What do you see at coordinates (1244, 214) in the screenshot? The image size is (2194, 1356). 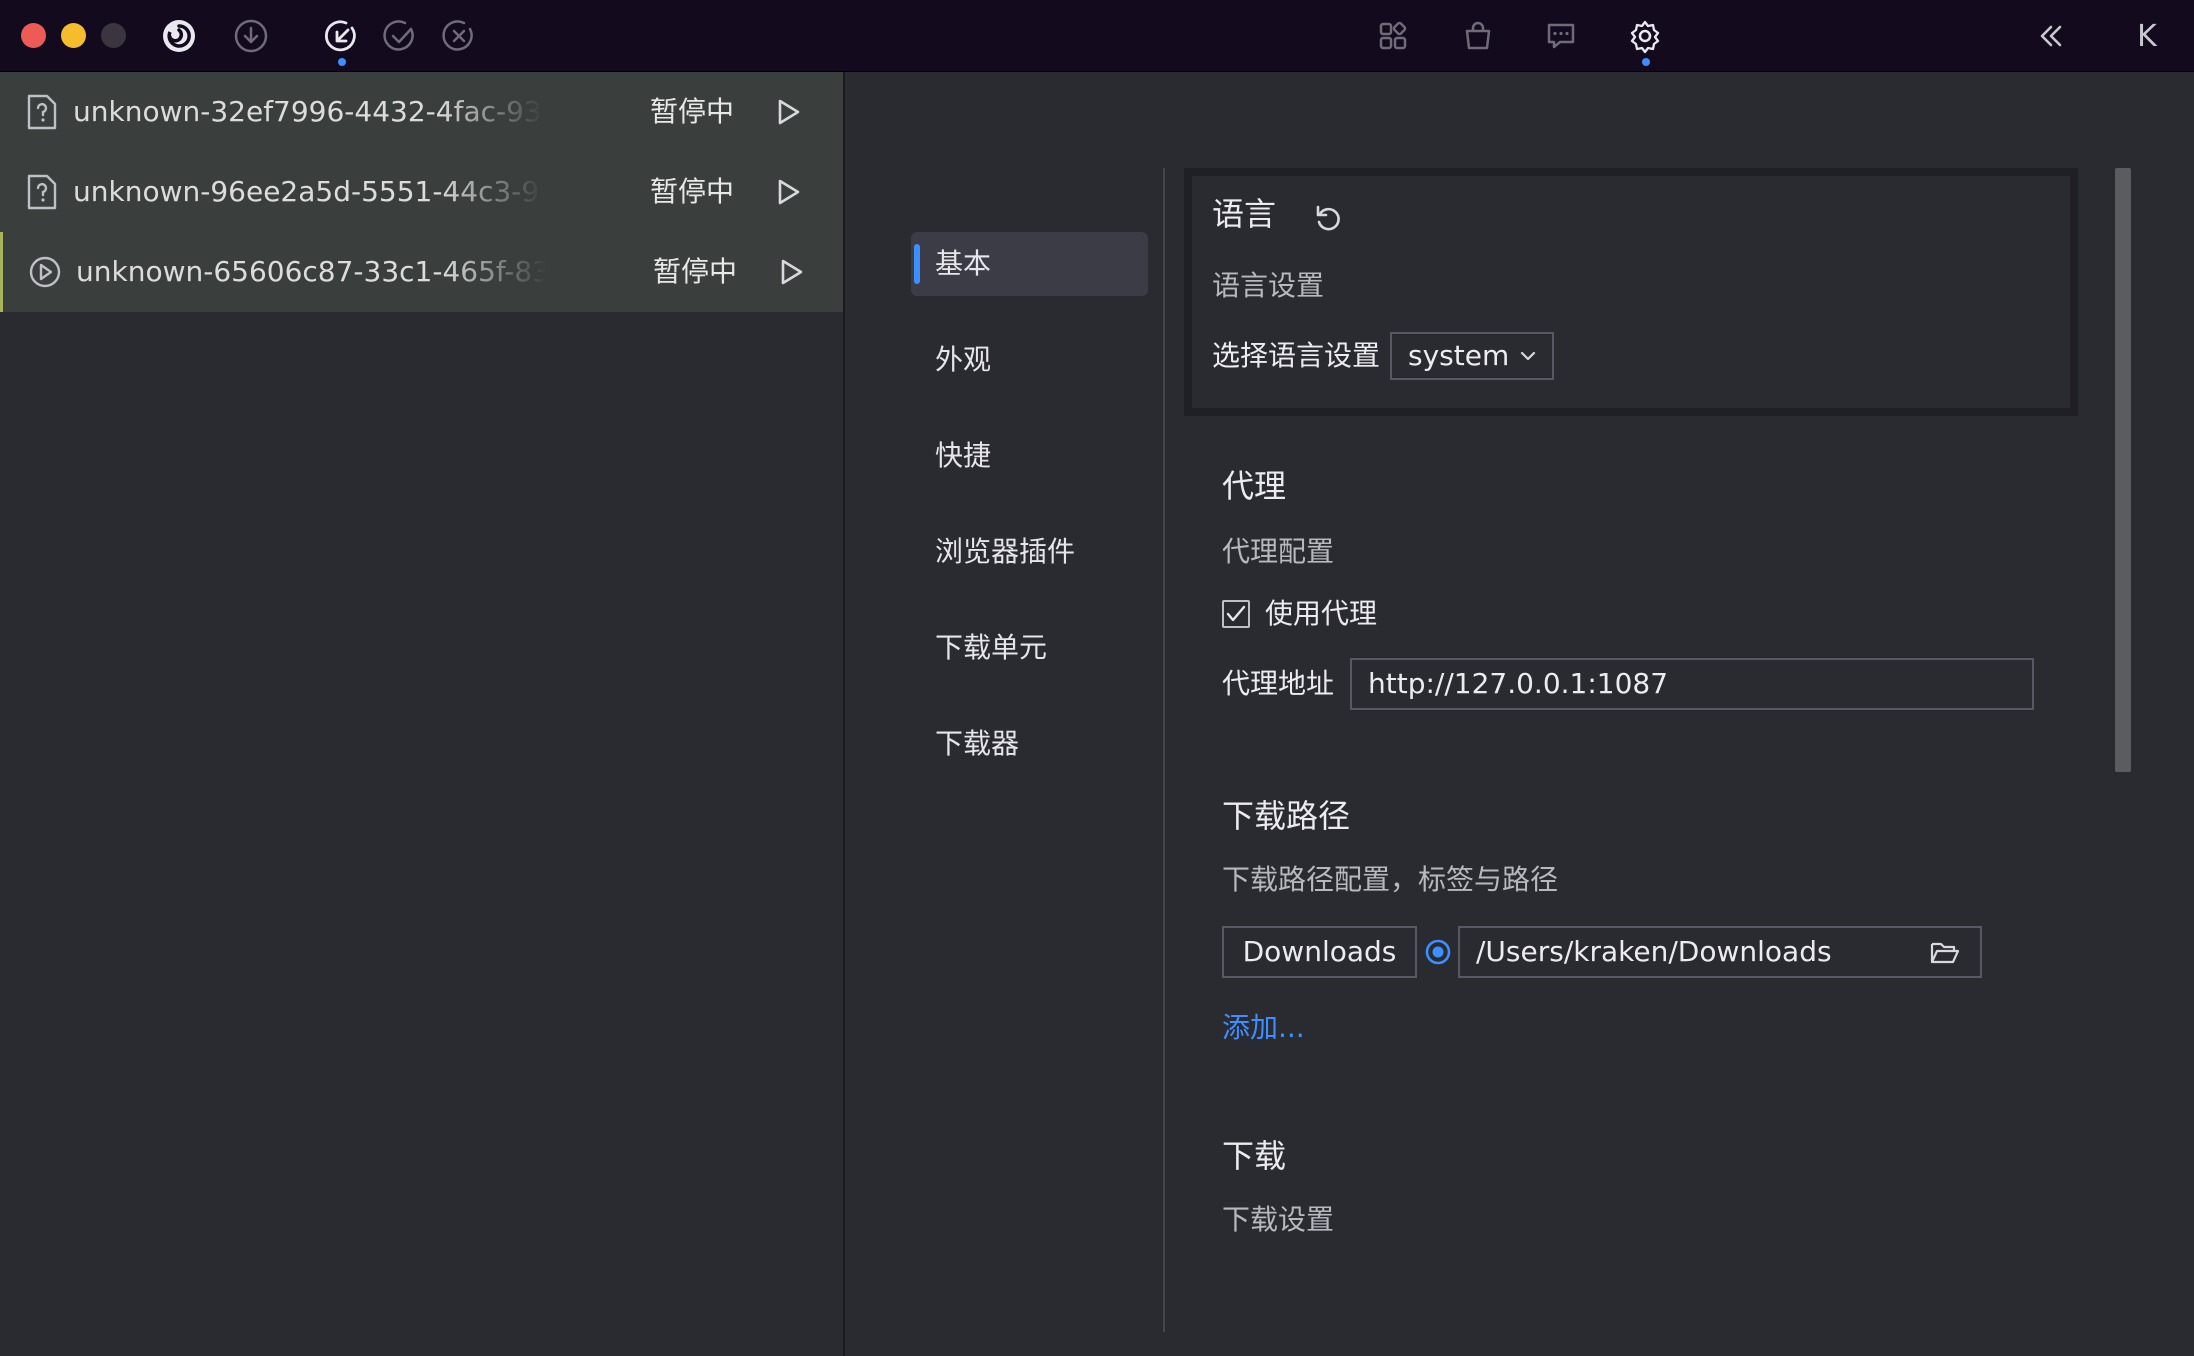 I see `language-title: 语言` at bounding box center [1244, 214].